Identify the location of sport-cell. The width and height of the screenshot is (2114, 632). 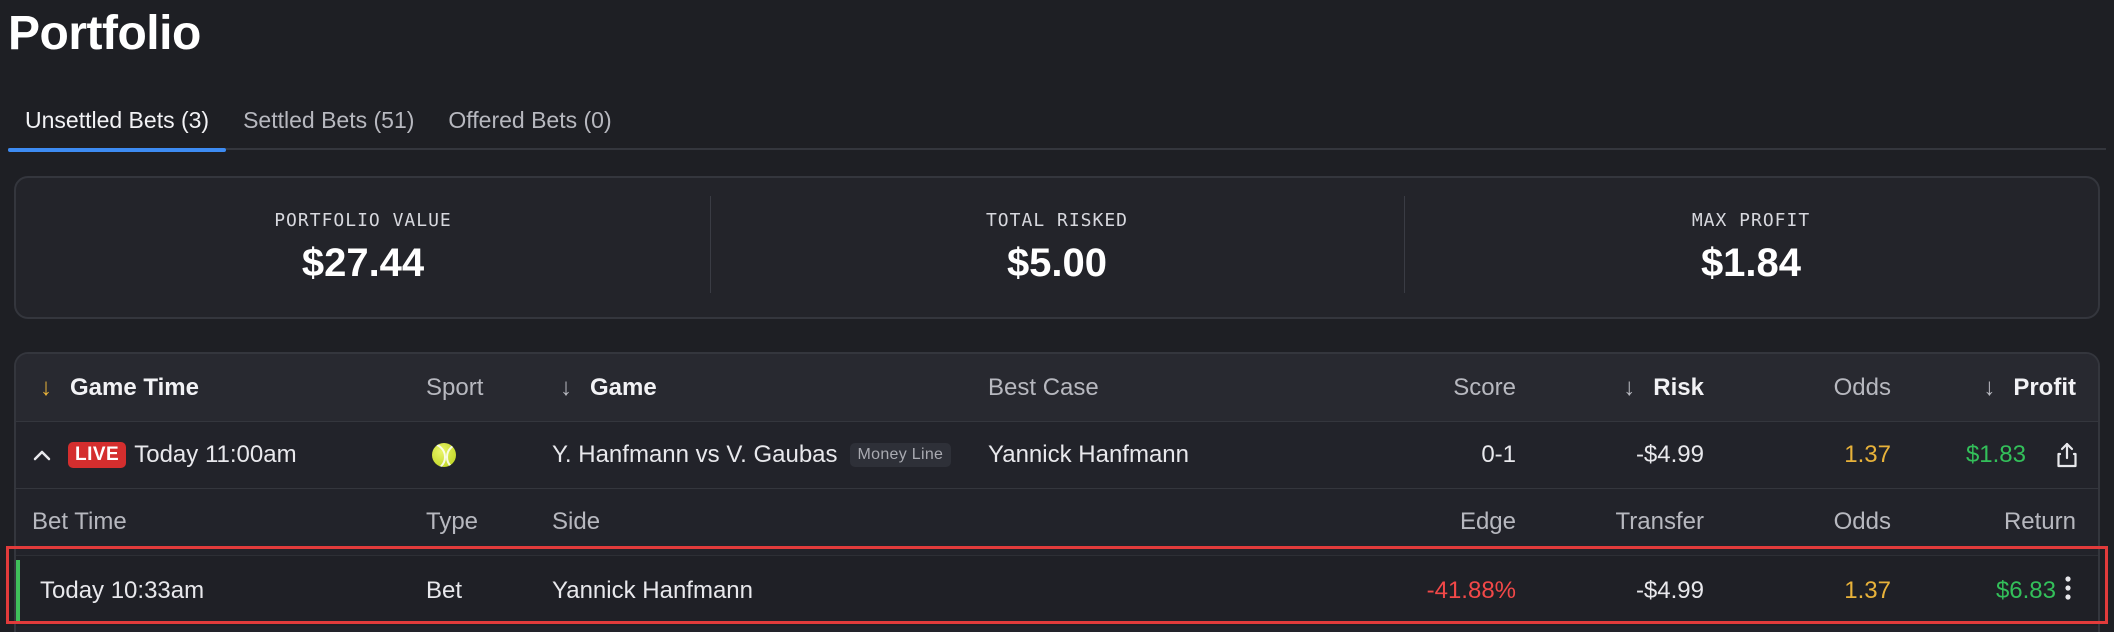
(444, 455).